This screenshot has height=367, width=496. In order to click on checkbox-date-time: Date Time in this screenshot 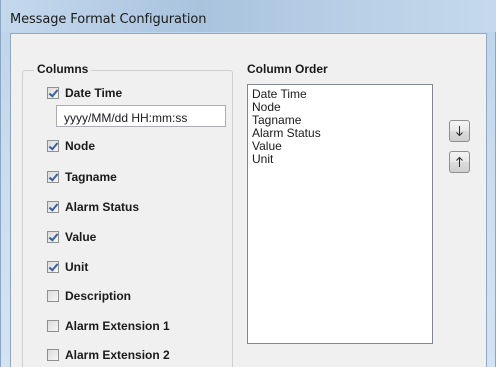, I will do `click(84, 93)`.